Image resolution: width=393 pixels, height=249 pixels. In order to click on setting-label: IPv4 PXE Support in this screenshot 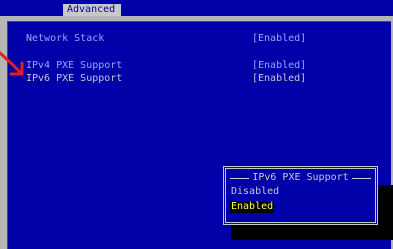, I will do `click(74, 65)`.